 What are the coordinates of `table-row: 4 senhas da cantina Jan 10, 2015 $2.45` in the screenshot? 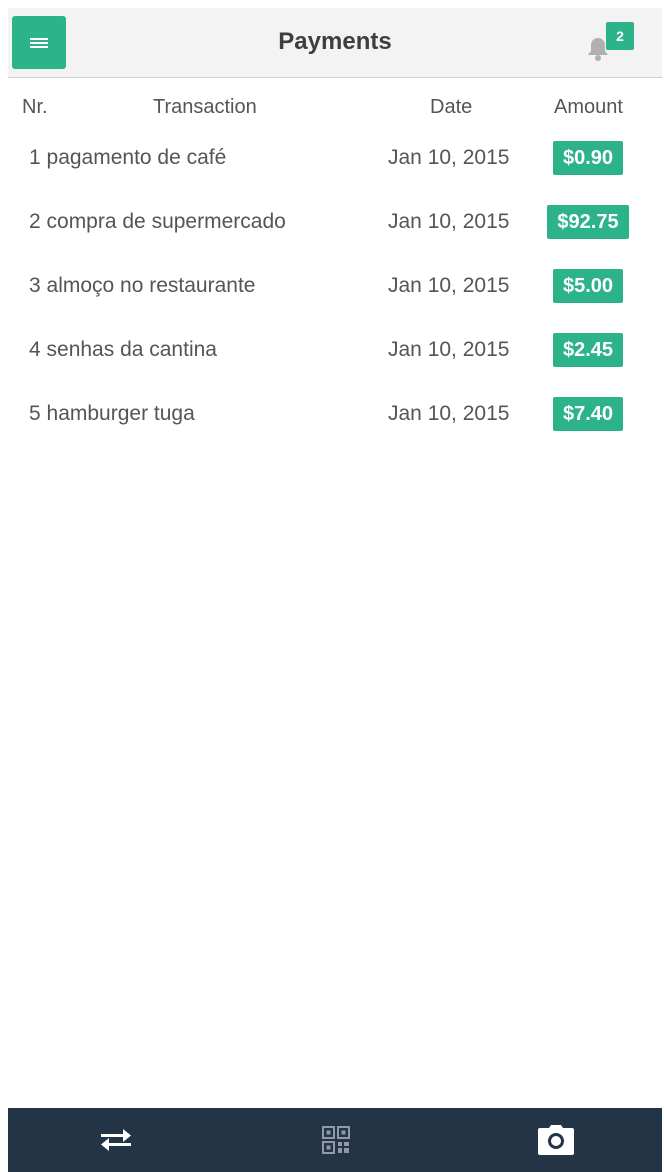 It's located at (335, 356).